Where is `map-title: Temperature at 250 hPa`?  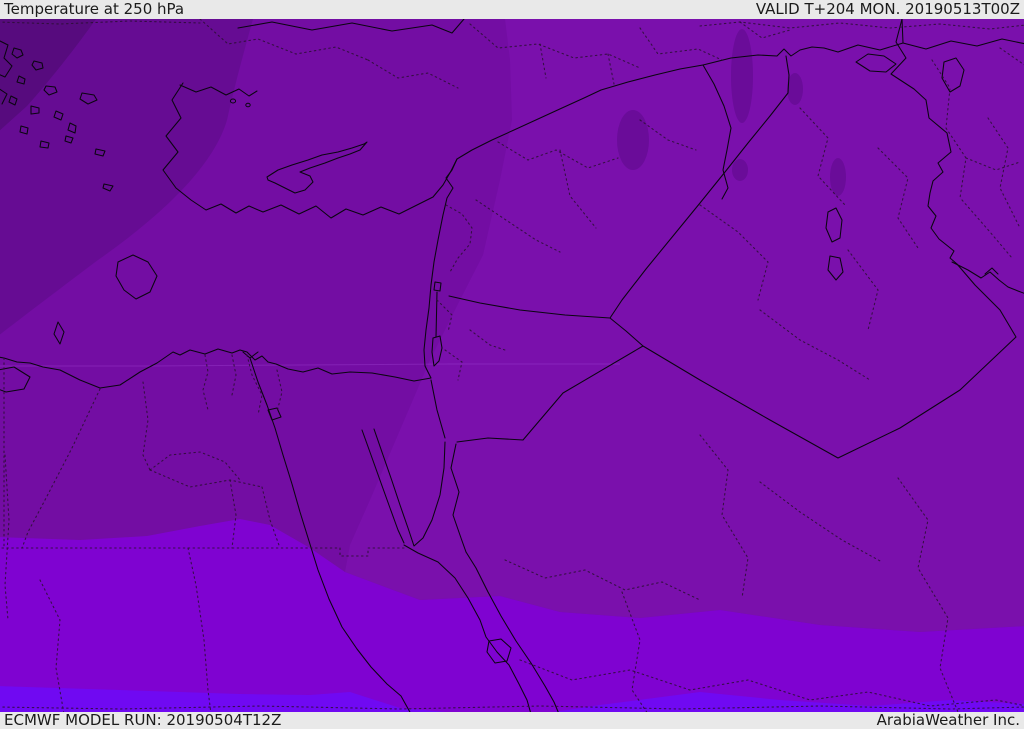 map-title: Temperature at 250 hPa is located at coordinates (94, 9).